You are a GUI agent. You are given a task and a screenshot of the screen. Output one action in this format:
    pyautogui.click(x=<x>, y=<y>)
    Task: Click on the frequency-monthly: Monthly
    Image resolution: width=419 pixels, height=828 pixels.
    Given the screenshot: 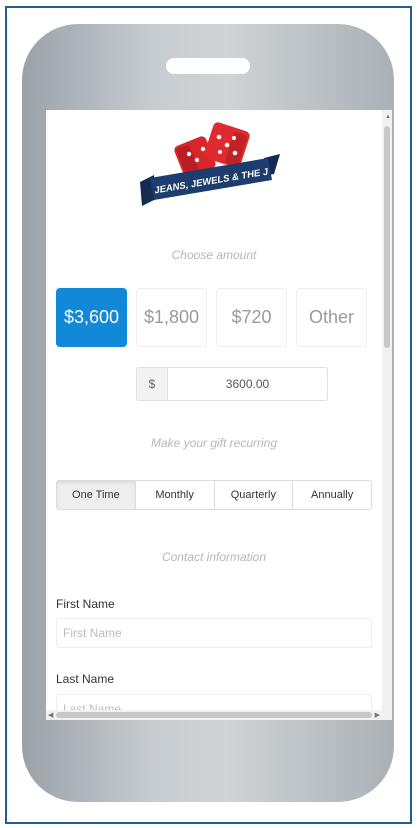 What is the action you would take?
    pyautogui.click(x=175, y=495)
    